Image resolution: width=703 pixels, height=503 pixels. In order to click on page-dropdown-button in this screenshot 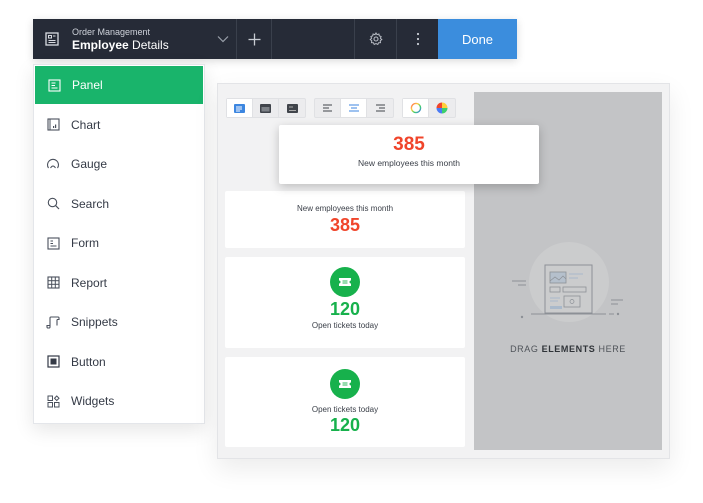, I will do `click(223, 39)`.